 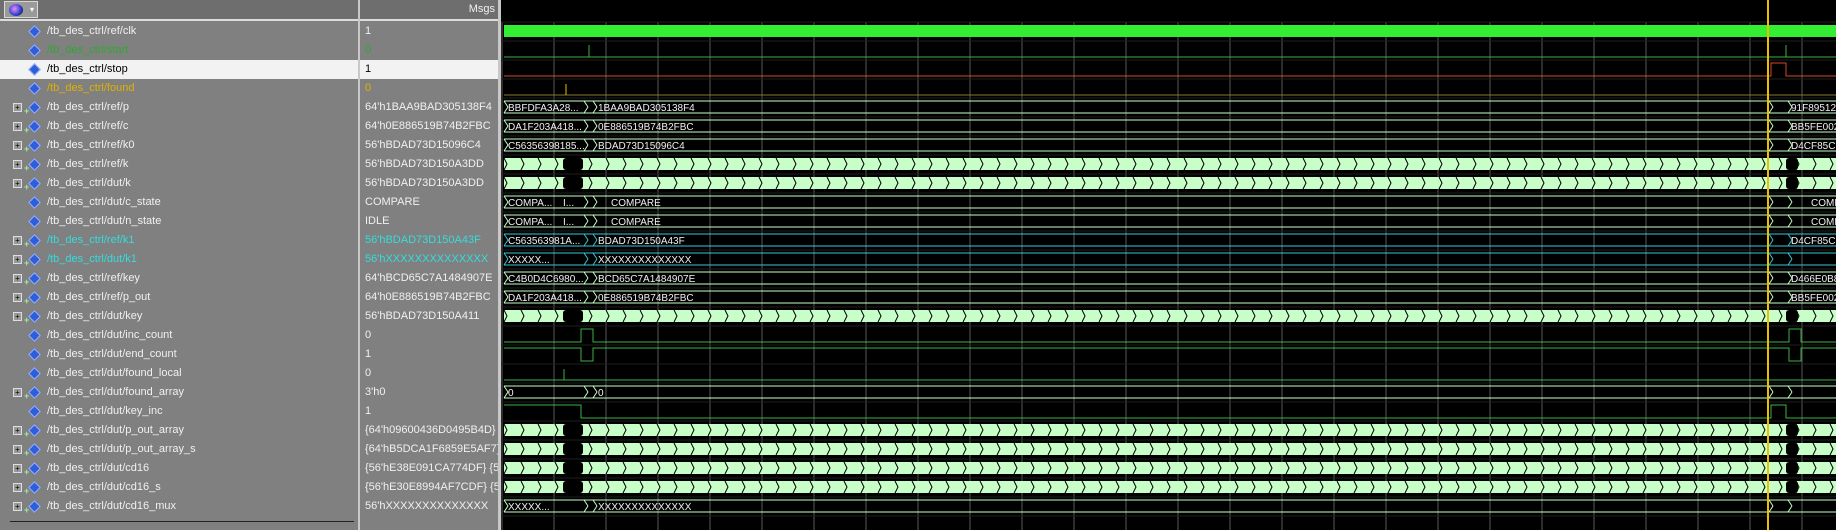 What do you see at coordinates (92, 259) in the screenshot?
I see `signal-name: /tb_des_ctrl/dut/k1` at bounding box center [92, 259].